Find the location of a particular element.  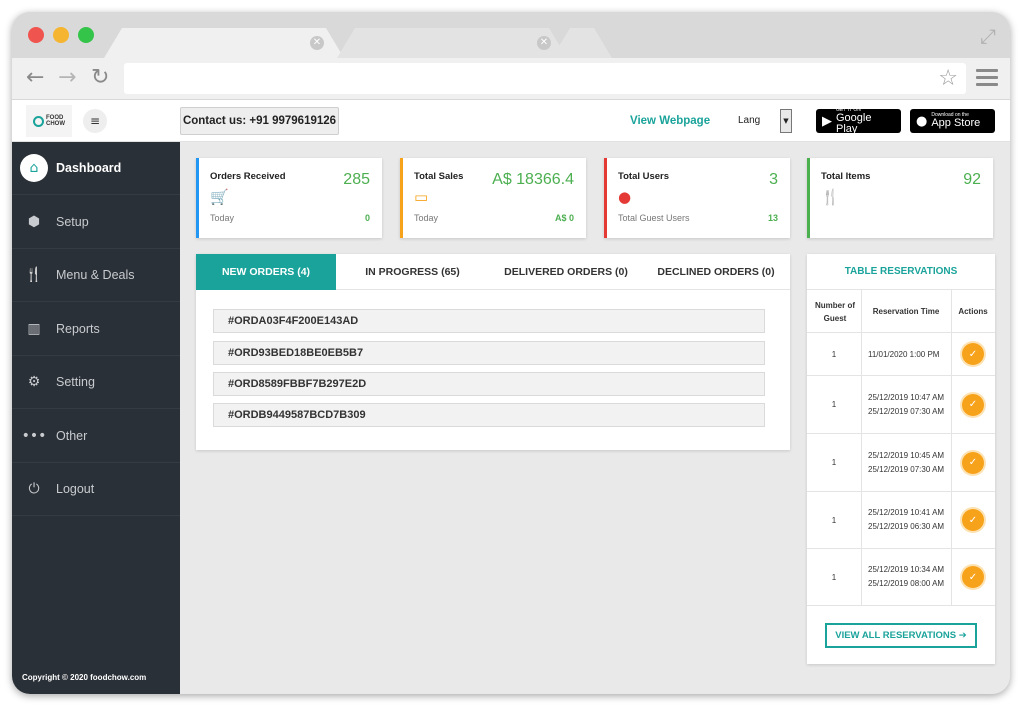

column-header-actions: Actions is located at coordinates (973, 311).